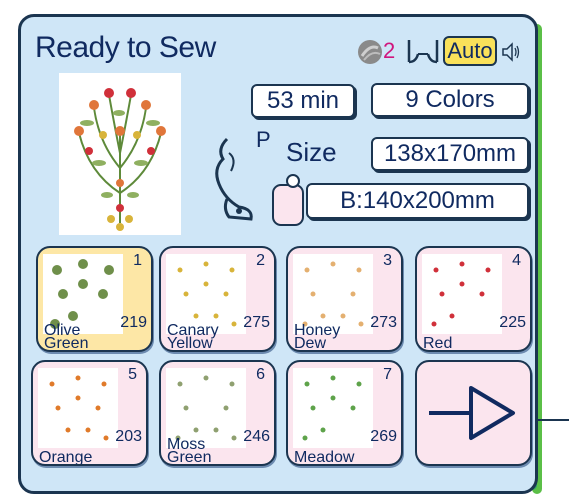  I want to click on presser-foot-icon, so click(423, 52).